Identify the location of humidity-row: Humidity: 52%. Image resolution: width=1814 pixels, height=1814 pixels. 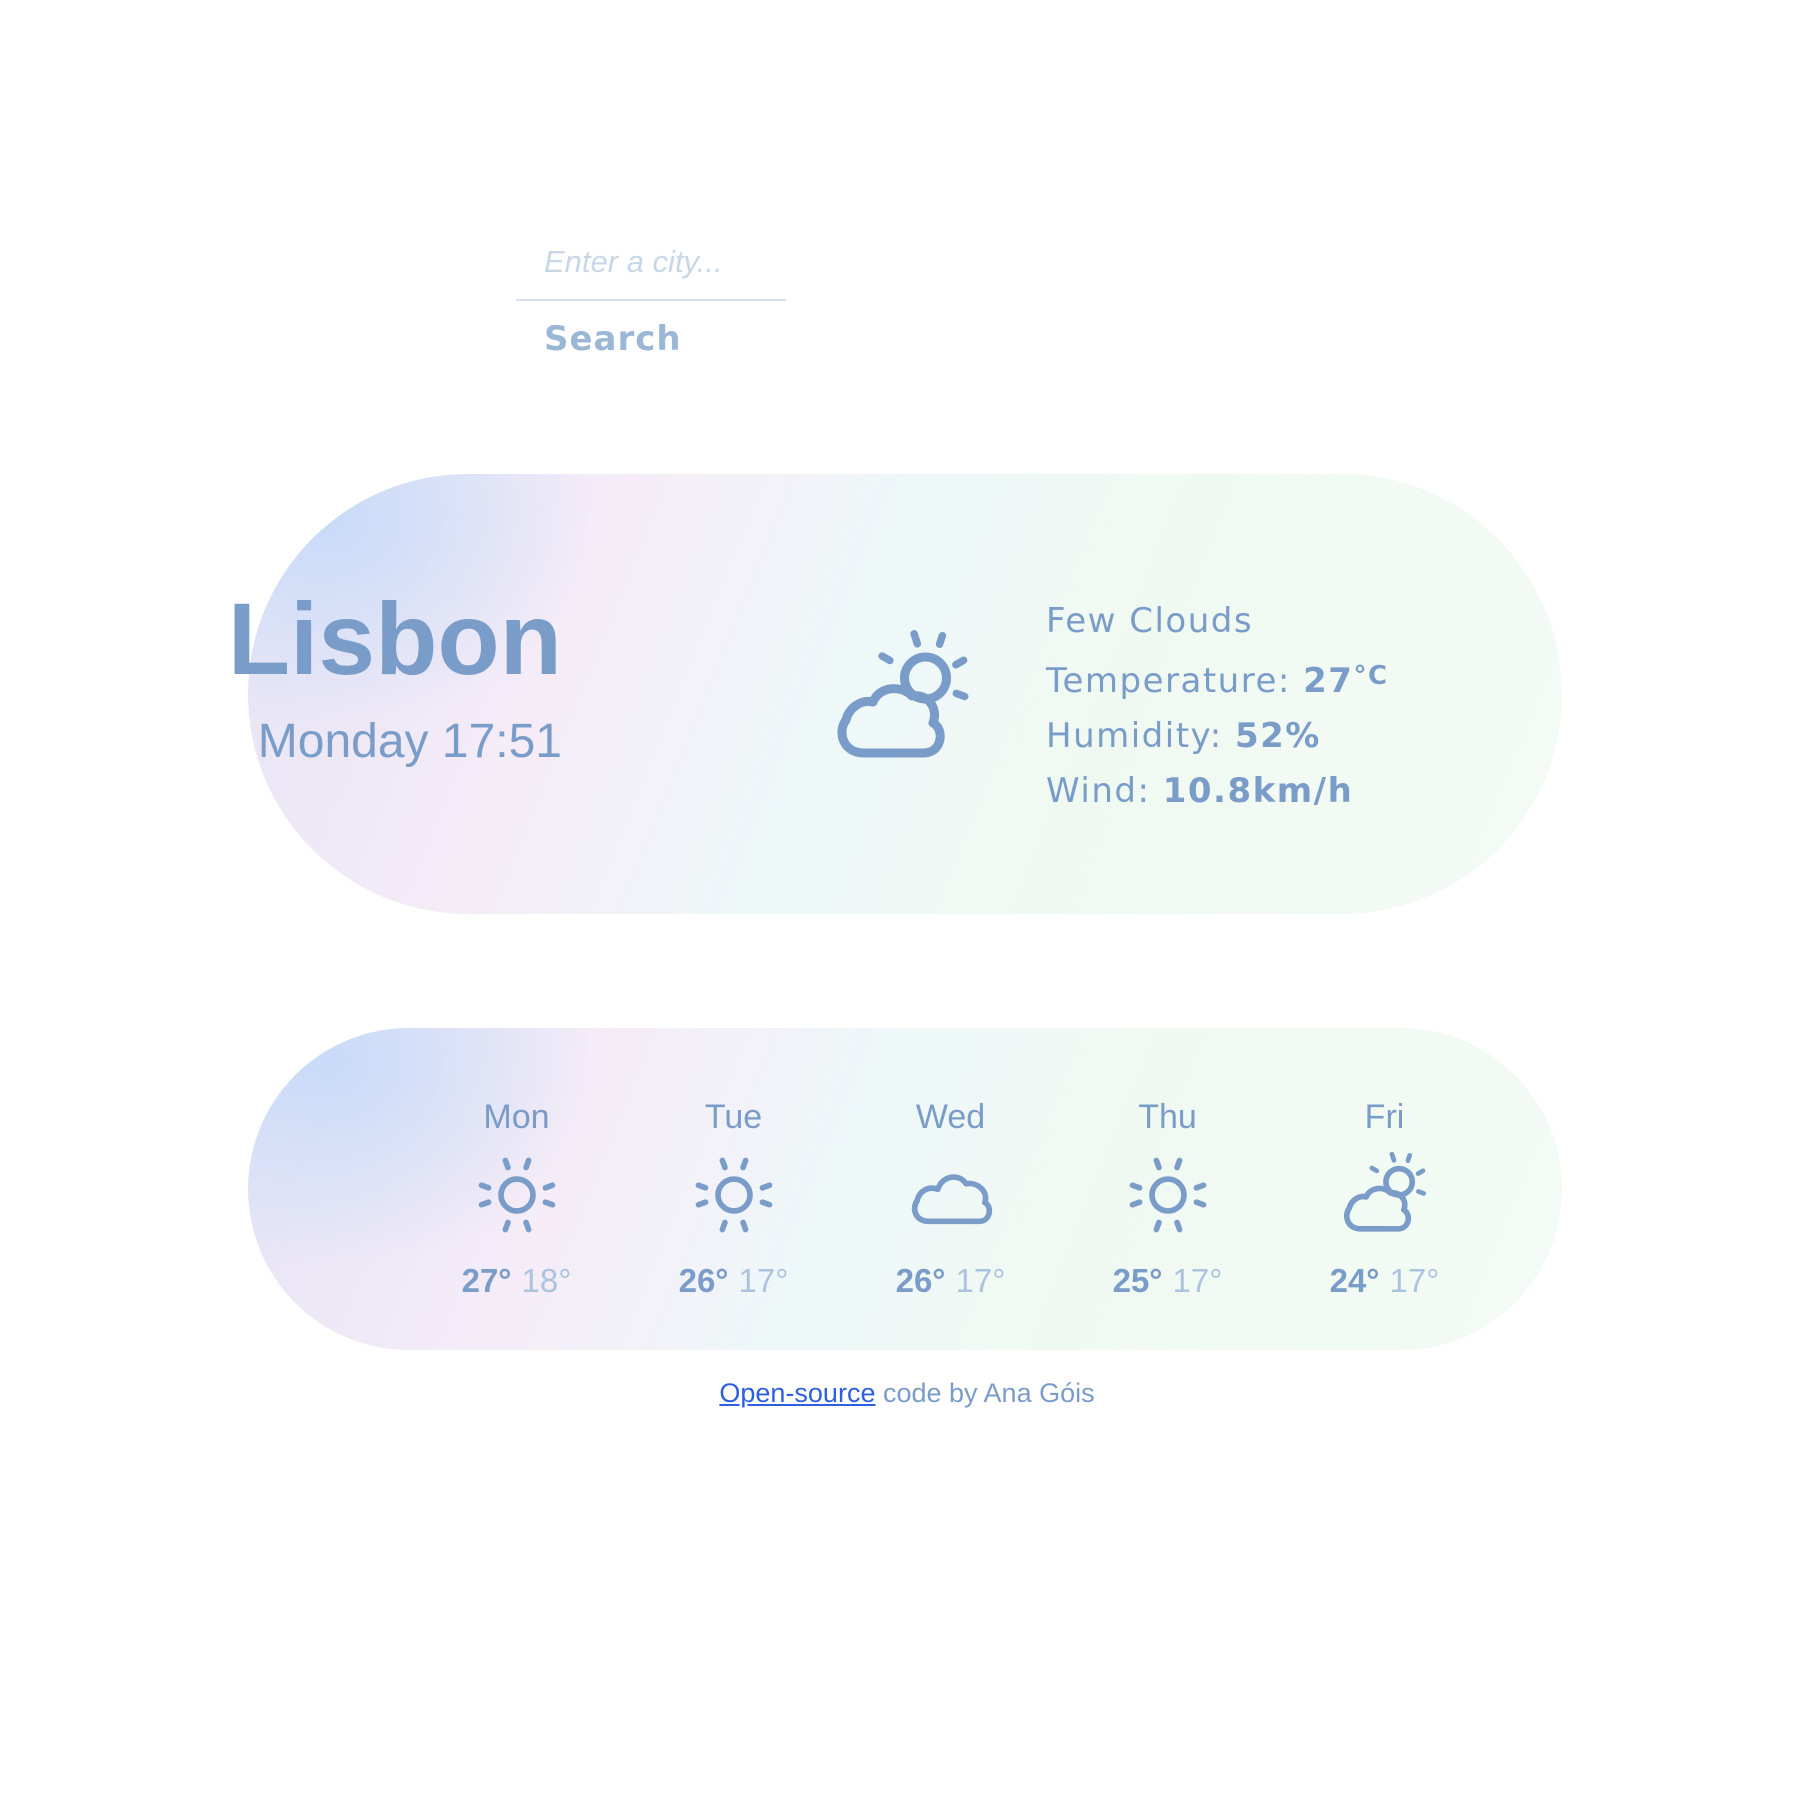
(1217, 736).